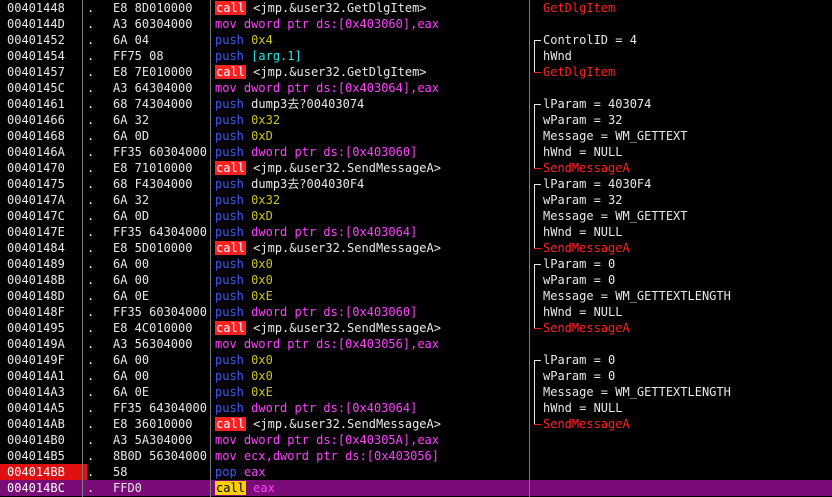 The image size is (832, 497). What do you see at coordinates (579, 264) in the screenshot?
I see `comment: lParam = 0` at bounding box center [579, 264].